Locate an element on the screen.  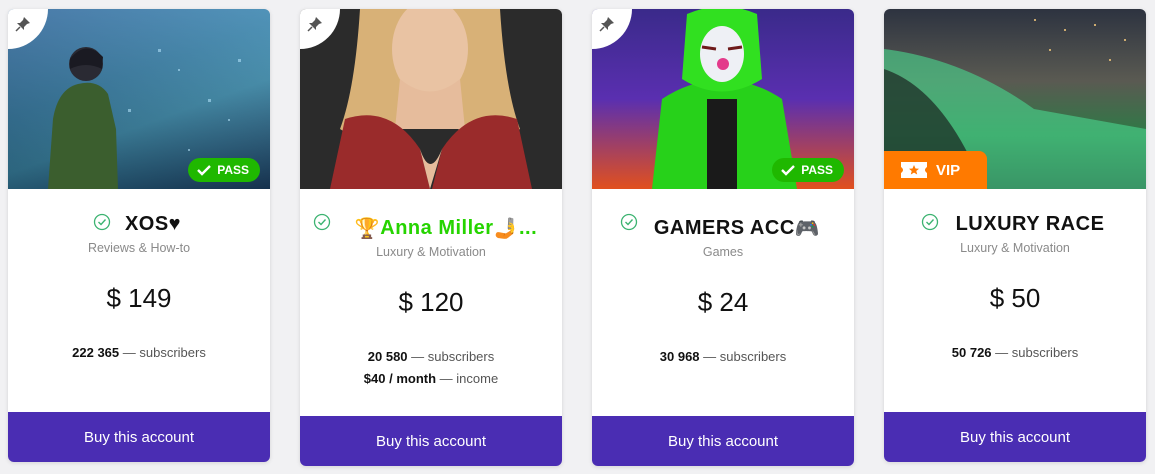
income-value: $40 / month is located at coordinates (400, 378).